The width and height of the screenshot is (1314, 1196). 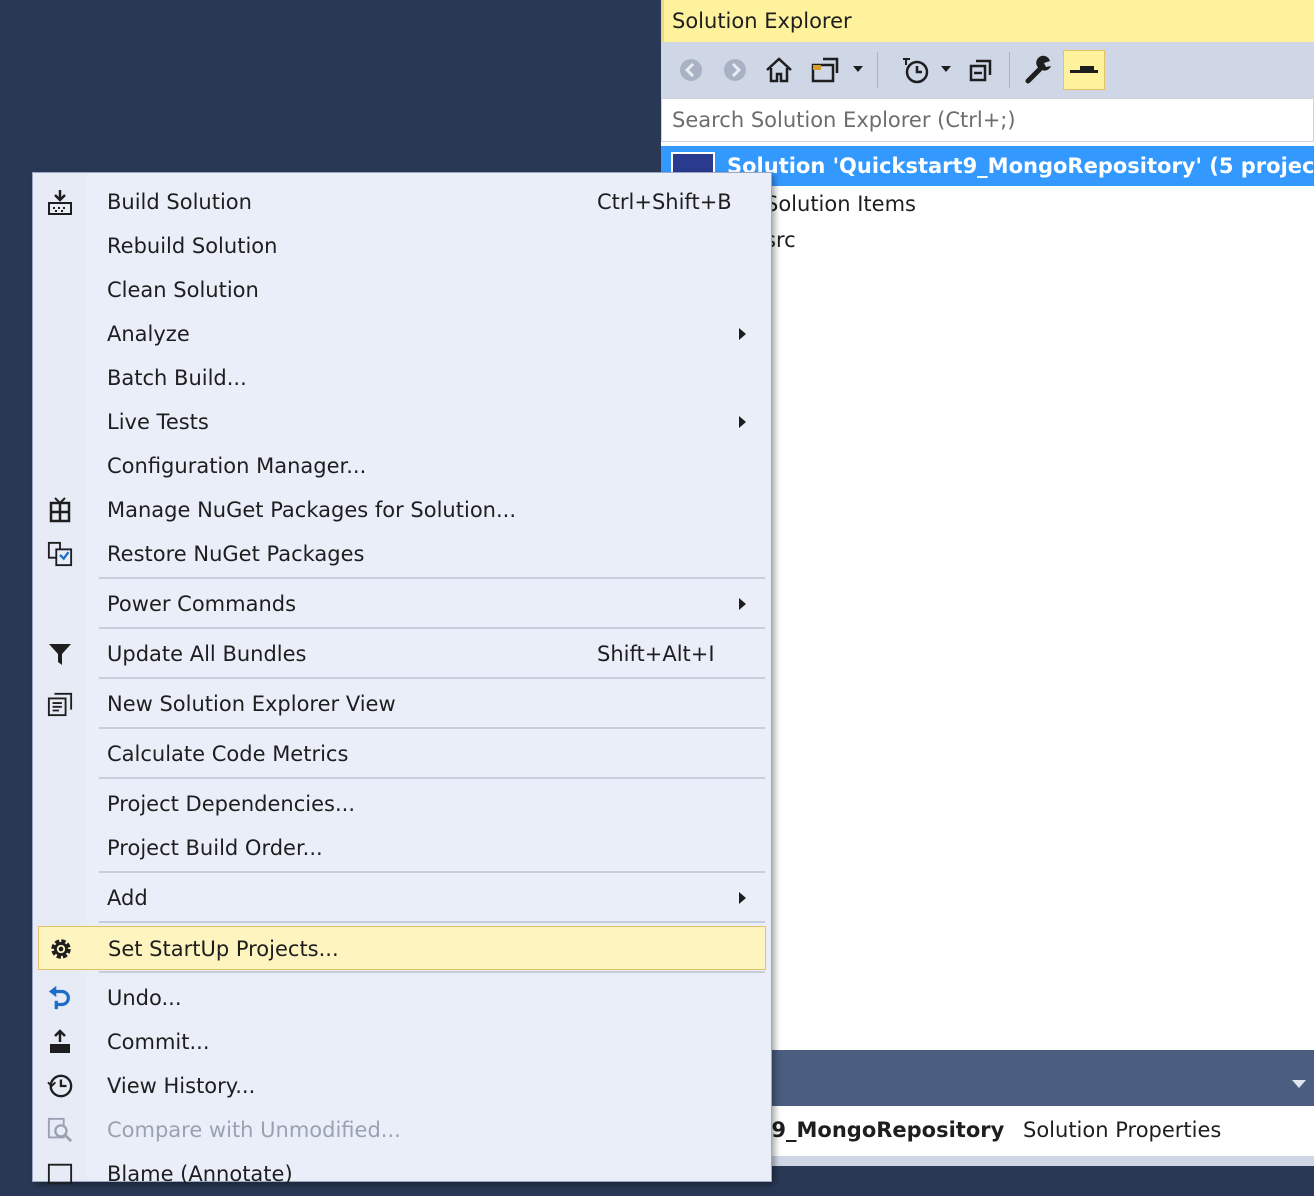 I want to click on blame-icon, so click(x=60, y=1174).